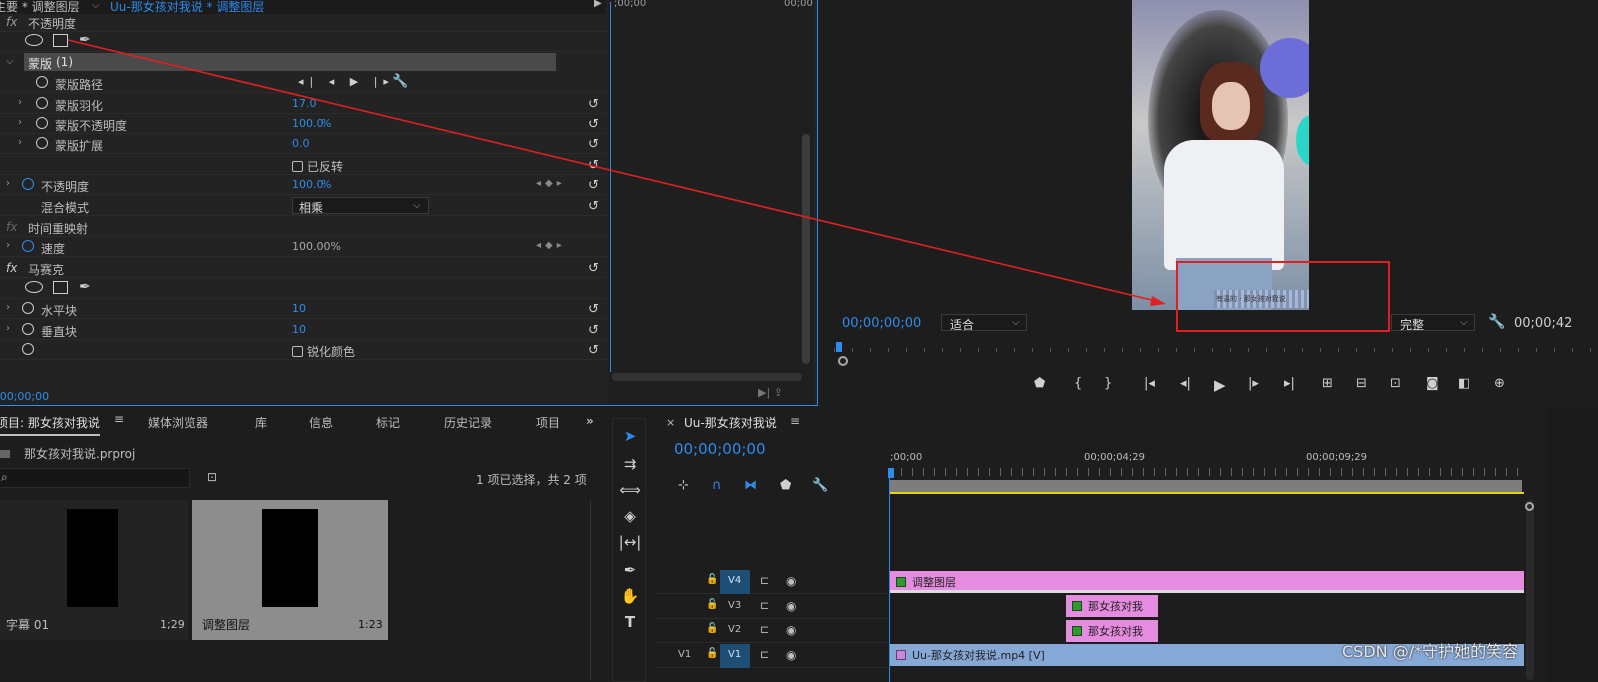  I want to click on nest-icon: ⊹, so click(683, 485).